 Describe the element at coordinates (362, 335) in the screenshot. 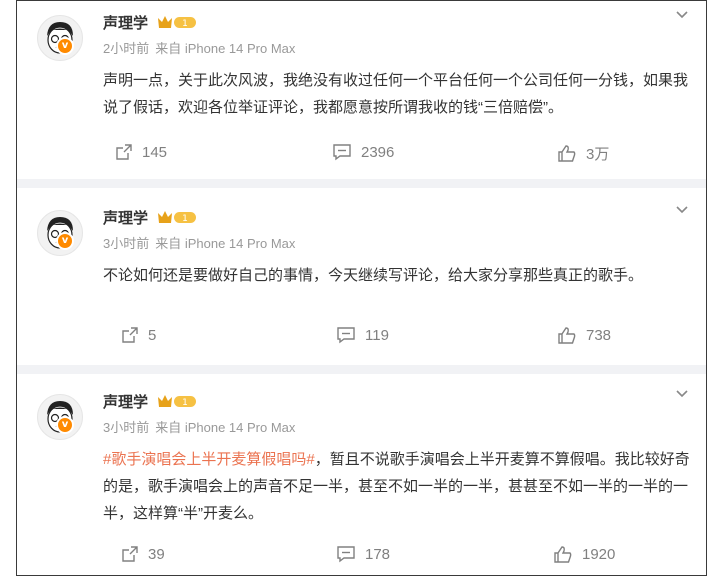

I see `comment-button: 119` at that location.